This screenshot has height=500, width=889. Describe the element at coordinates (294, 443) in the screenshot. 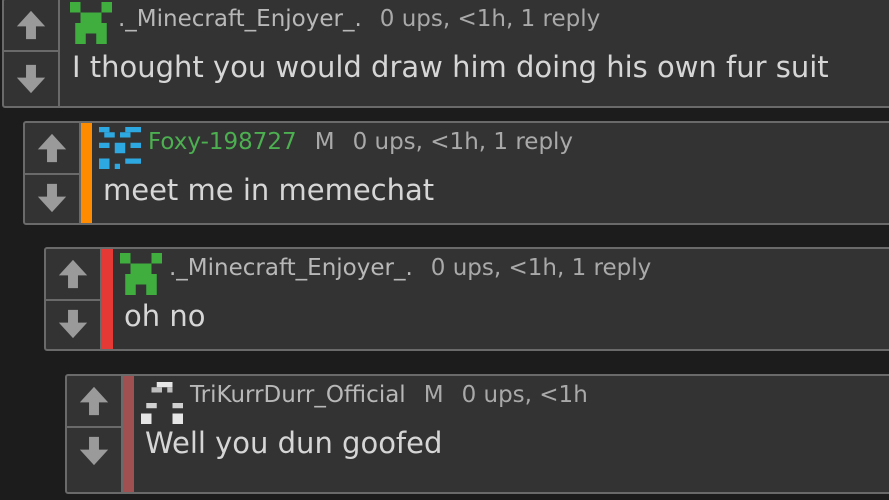

I see `comment-text: Well you dun goofed` at that location.